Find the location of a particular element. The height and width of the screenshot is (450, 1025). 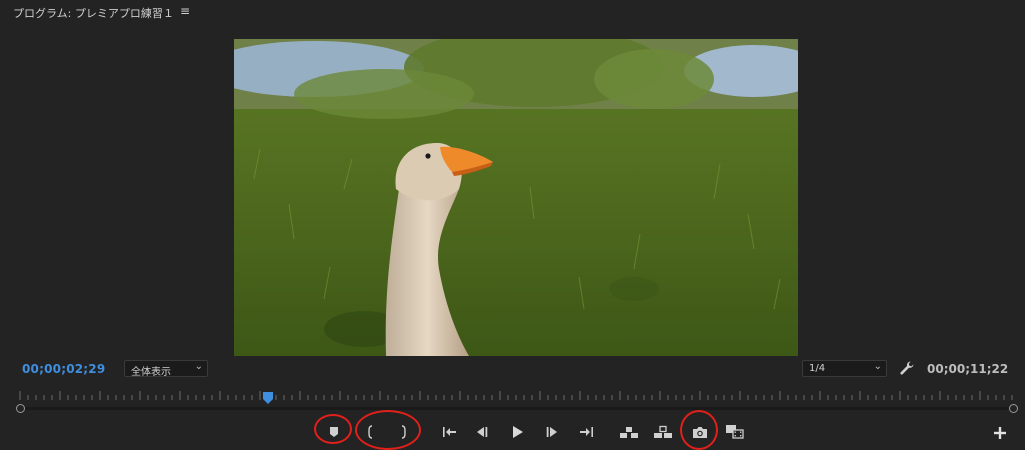

button-editor-button is located at coordinates (1000, 432).